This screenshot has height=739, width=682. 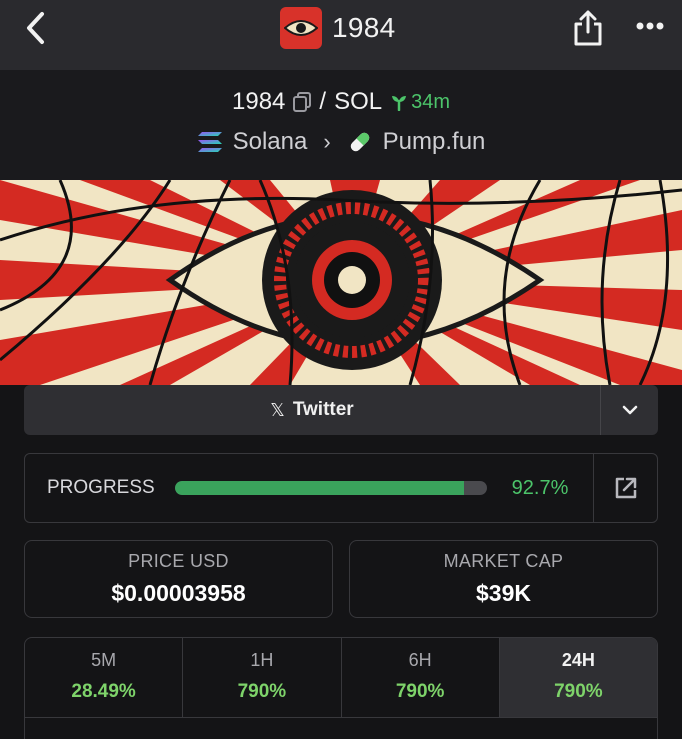 What do you see at coordinates (178, 593) in the screenshot?
I see `price-usd-value: $0.00003958` at bounding box center [178, 593].